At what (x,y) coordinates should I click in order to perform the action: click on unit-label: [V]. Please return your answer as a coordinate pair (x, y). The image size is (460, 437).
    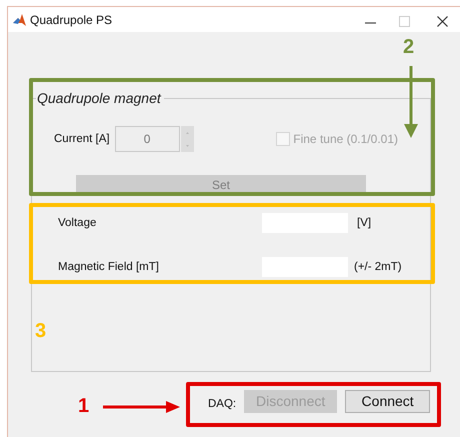
    Looking at the image, I should click on (364, 223).